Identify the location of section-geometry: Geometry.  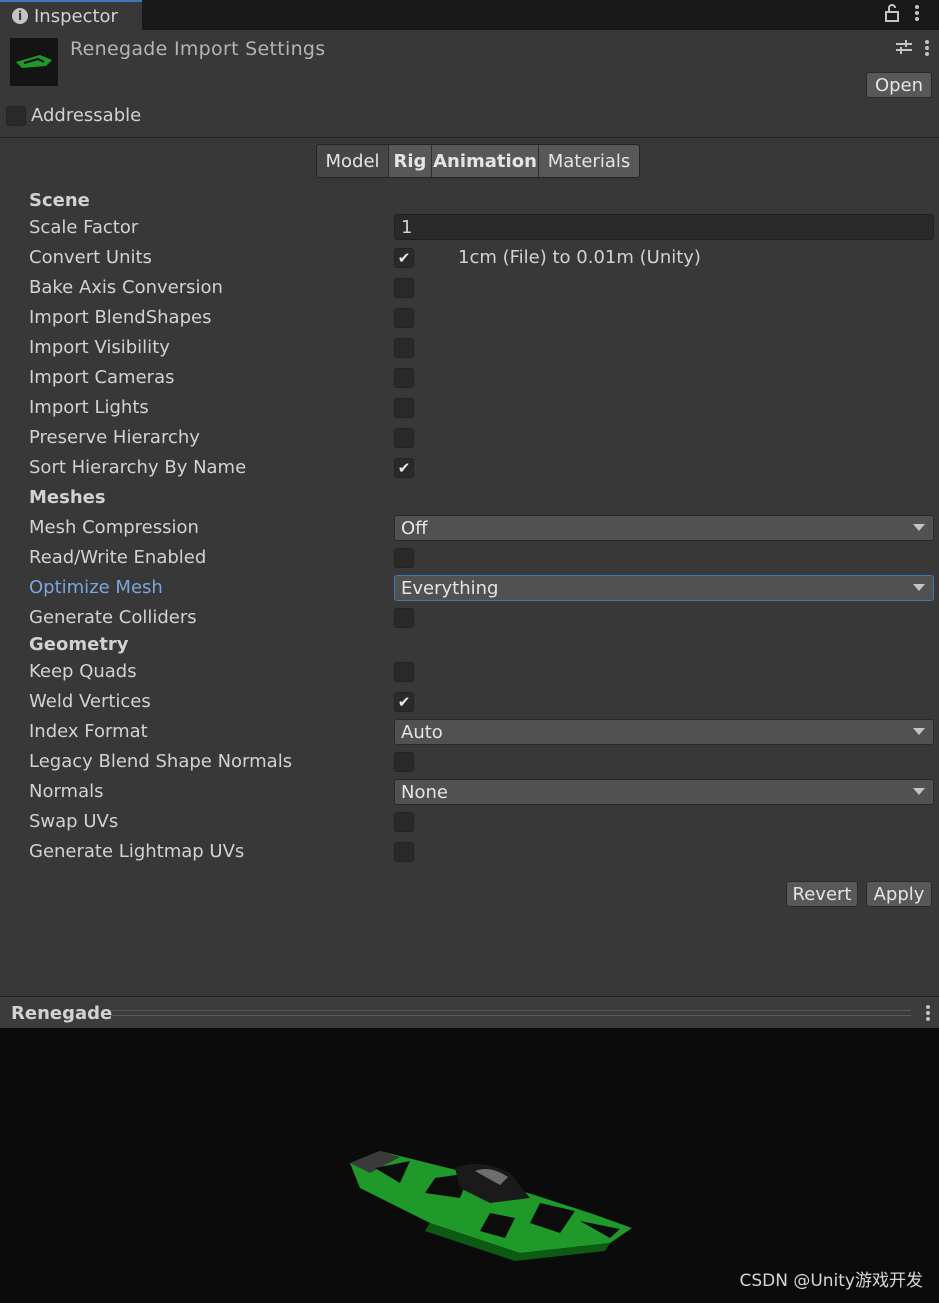
(79, 644).